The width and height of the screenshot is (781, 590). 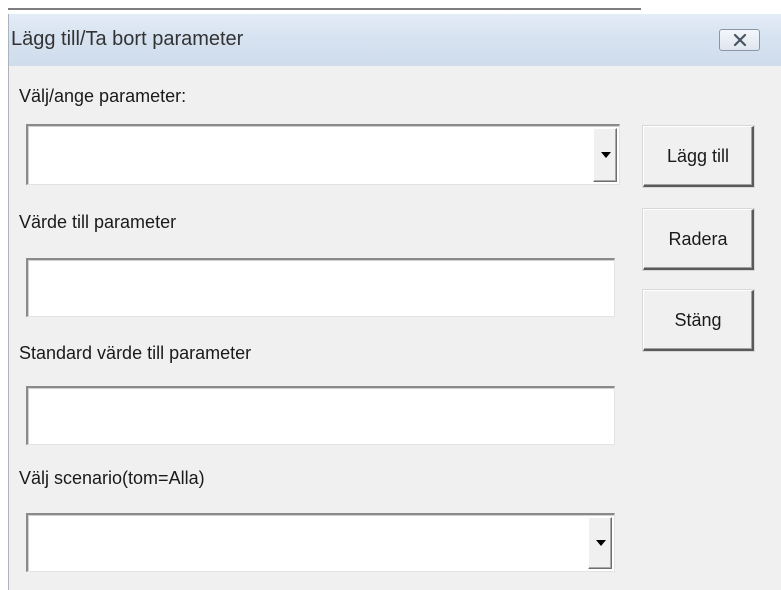 What do you see at coordinates (395, 40) in the screenshot?
I see `title-bar: Lägg till/Ta bort parameter` at bounding box center [395, 40].